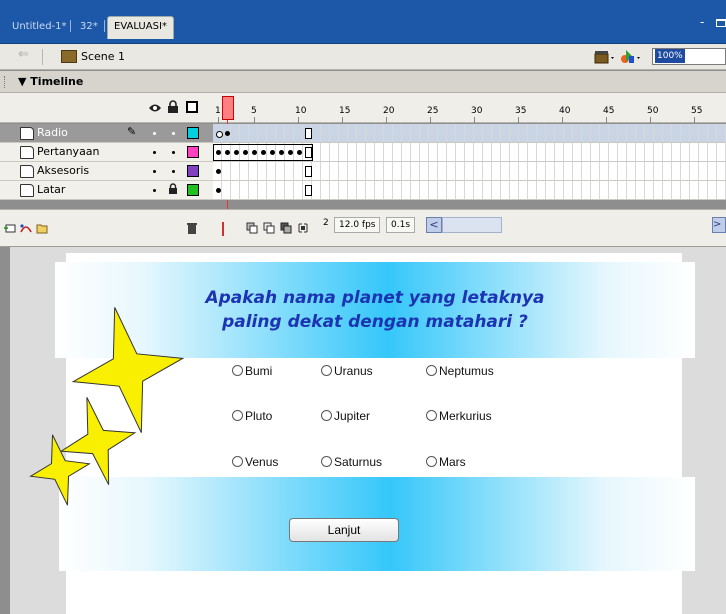 The width and height of the screenshot is (726, 614). What do you see at coordinates (26, 228) in the screenshot?
I see `add-motion-guide-icon` at bounding box center [26, 228].